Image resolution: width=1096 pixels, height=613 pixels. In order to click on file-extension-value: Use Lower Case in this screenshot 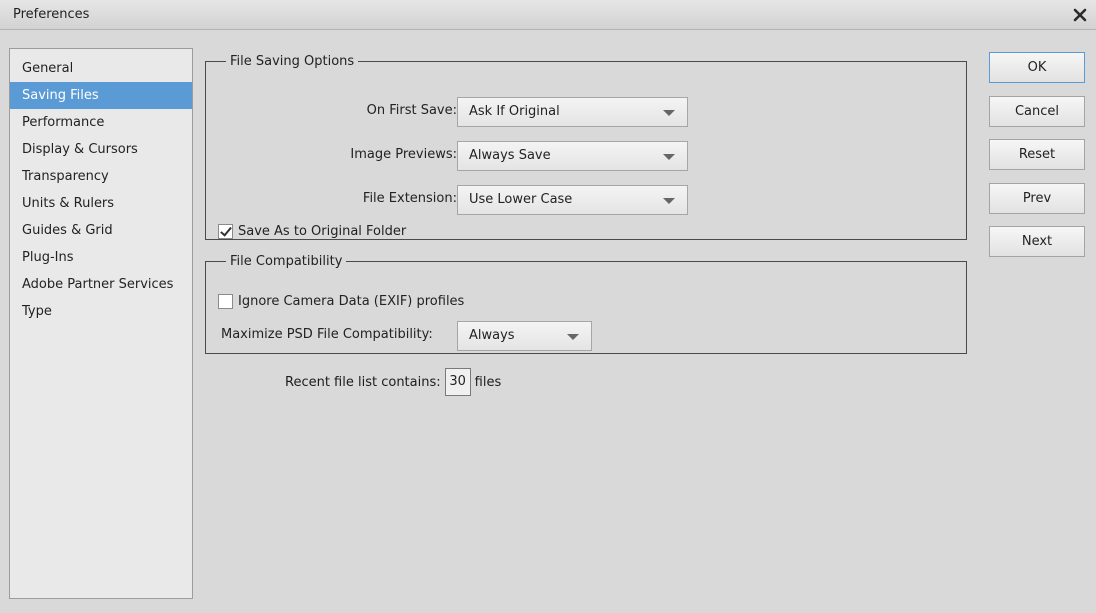, I will do `click(521, 199)`.